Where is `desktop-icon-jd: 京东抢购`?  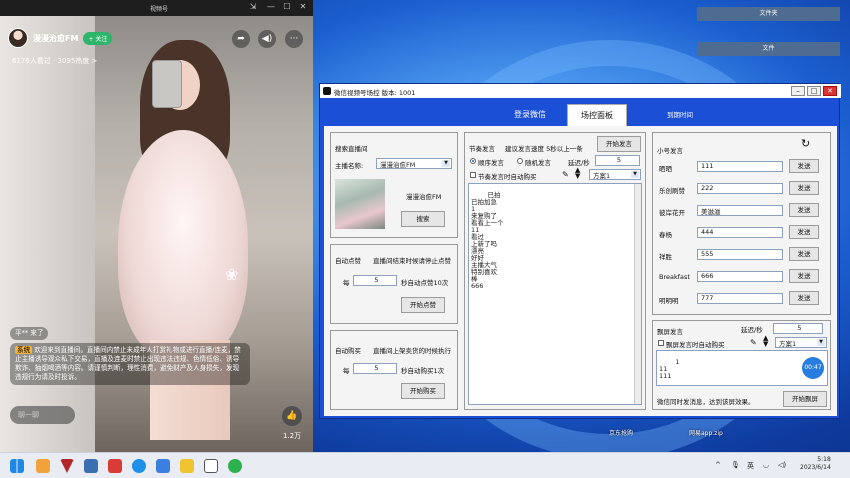
desktop-icon-jd: 京东抢购 is located at coordinates (621, 432).